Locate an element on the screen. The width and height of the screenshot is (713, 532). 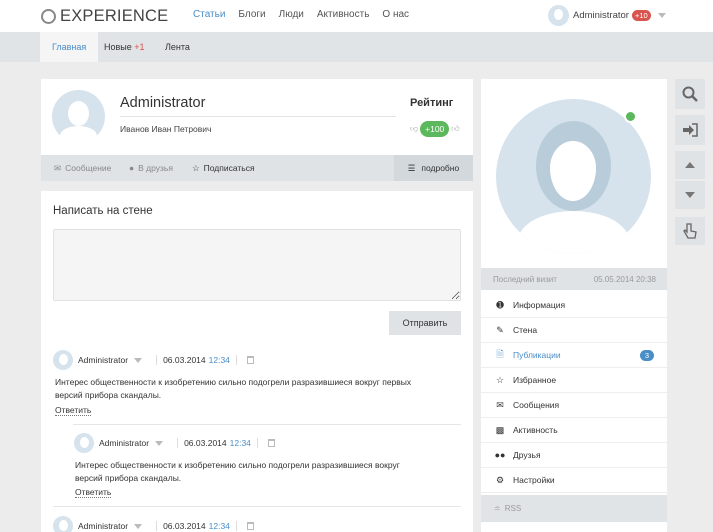
nav-item-articles: Статьи is located at coordinates (209, 14).